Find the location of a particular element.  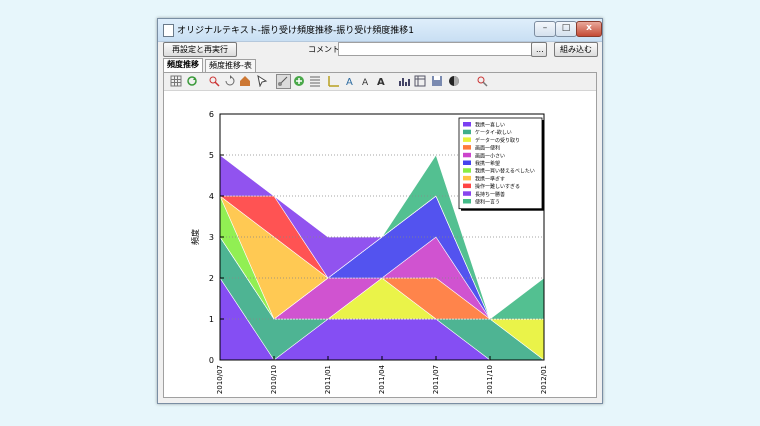

y-tick-label: 0 is located at coordinates (211, 360).